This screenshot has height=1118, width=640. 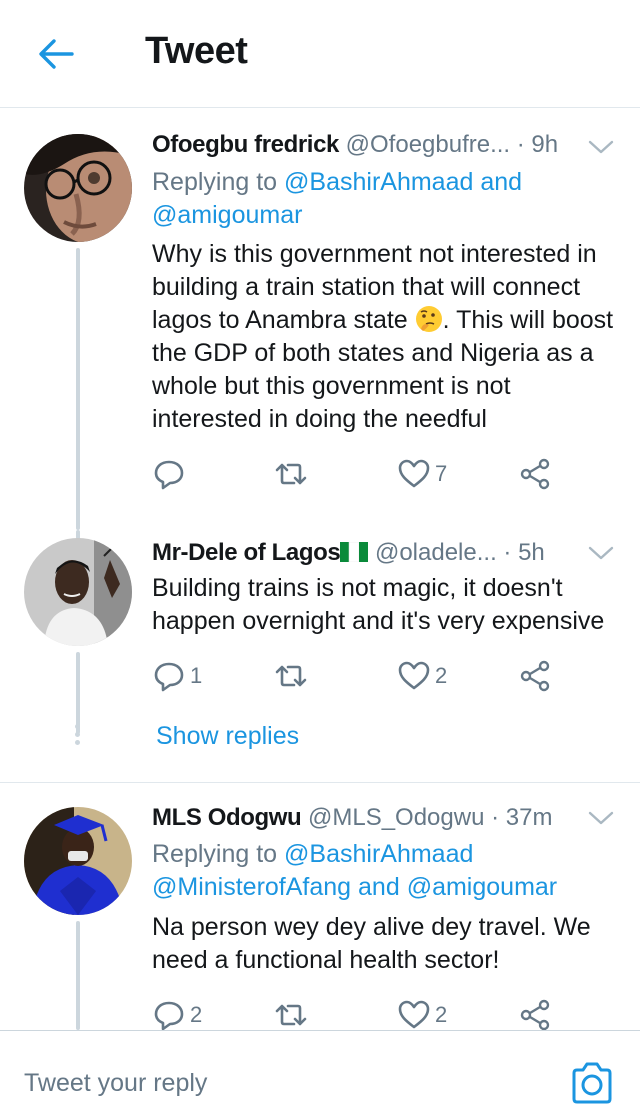 I want to click on thread-continuation-dots, so click(x=78, y=736).